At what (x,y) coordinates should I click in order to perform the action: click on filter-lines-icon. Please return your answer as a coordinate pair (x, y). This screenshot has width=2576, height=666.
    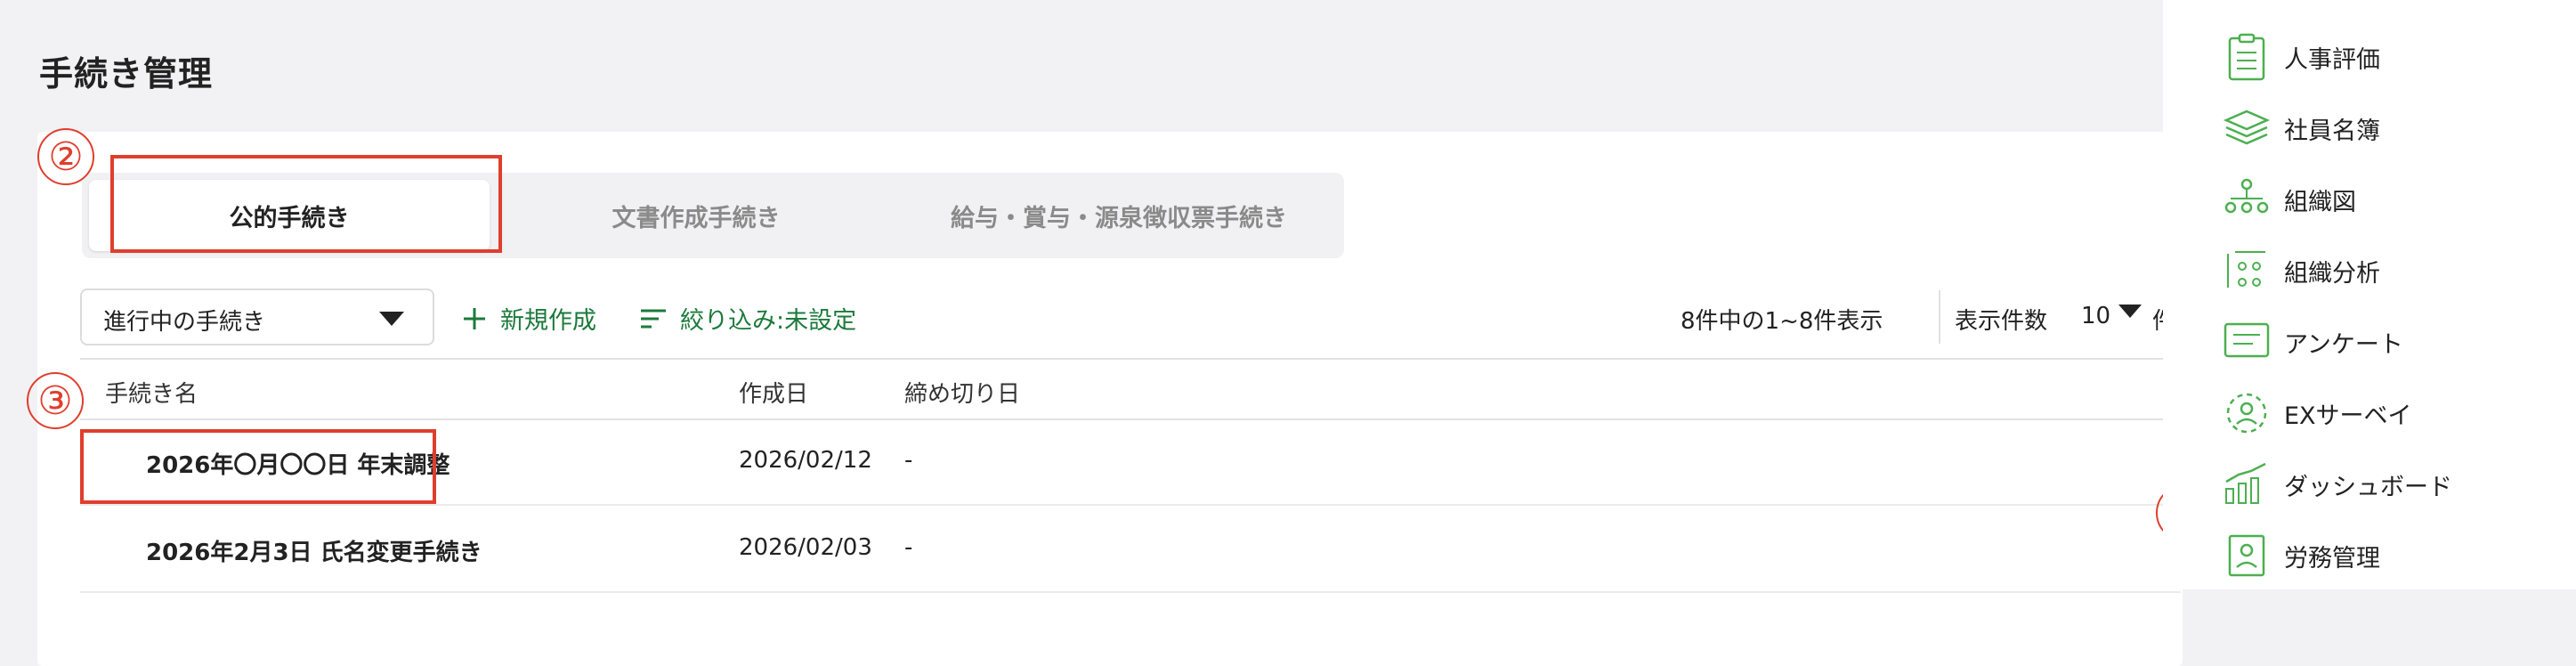
    Looking at the image, I should click on (653, 318).